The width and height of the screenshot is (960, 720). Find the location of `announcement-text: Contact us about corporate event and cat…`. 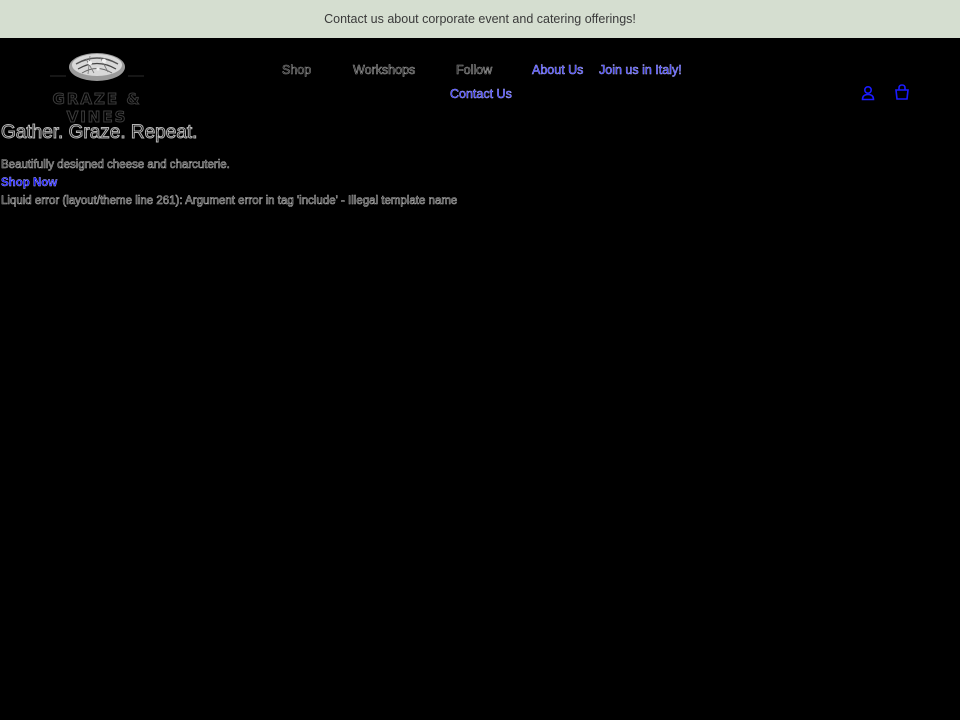

announcement-text: Contact us about corporate event and cat… is located at coordinates (480, 19).